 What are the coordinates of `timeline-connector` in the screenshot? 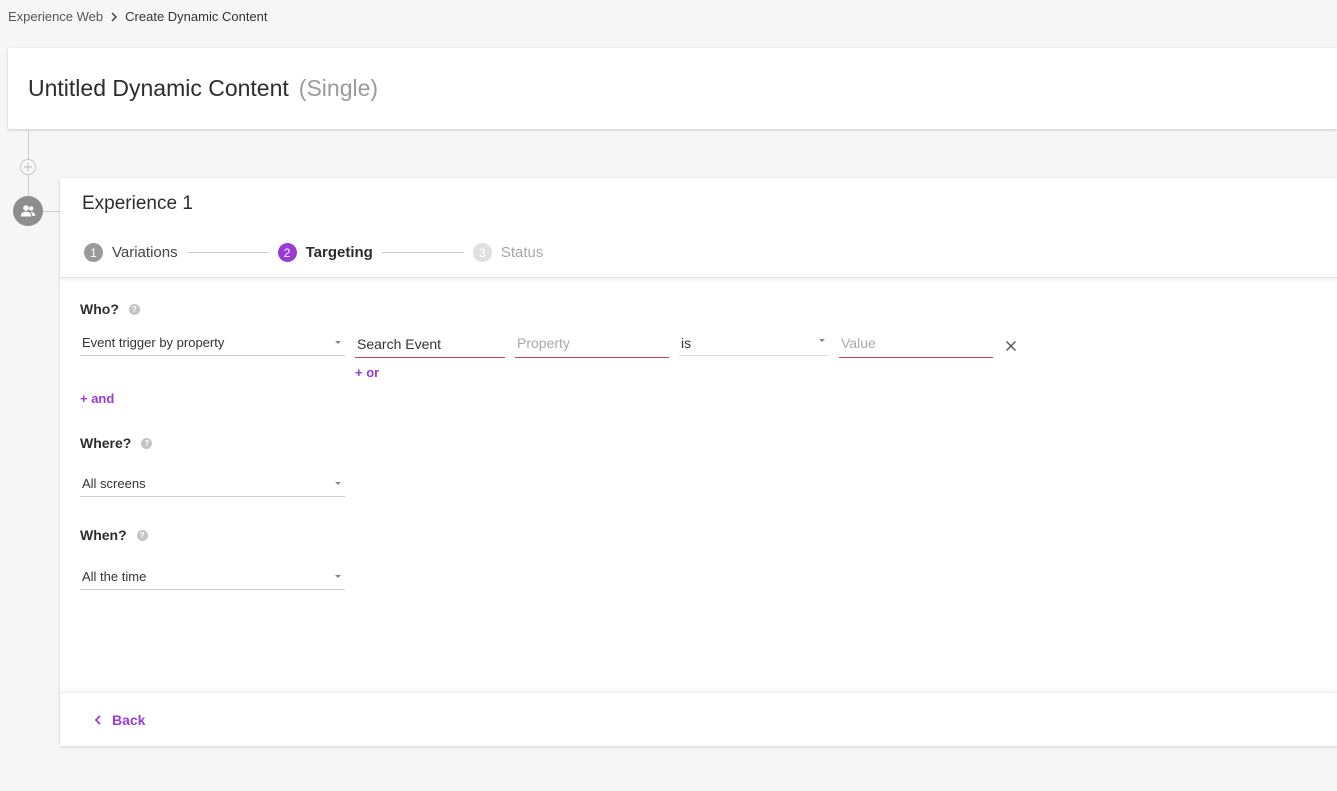 It's located at (51, 211).